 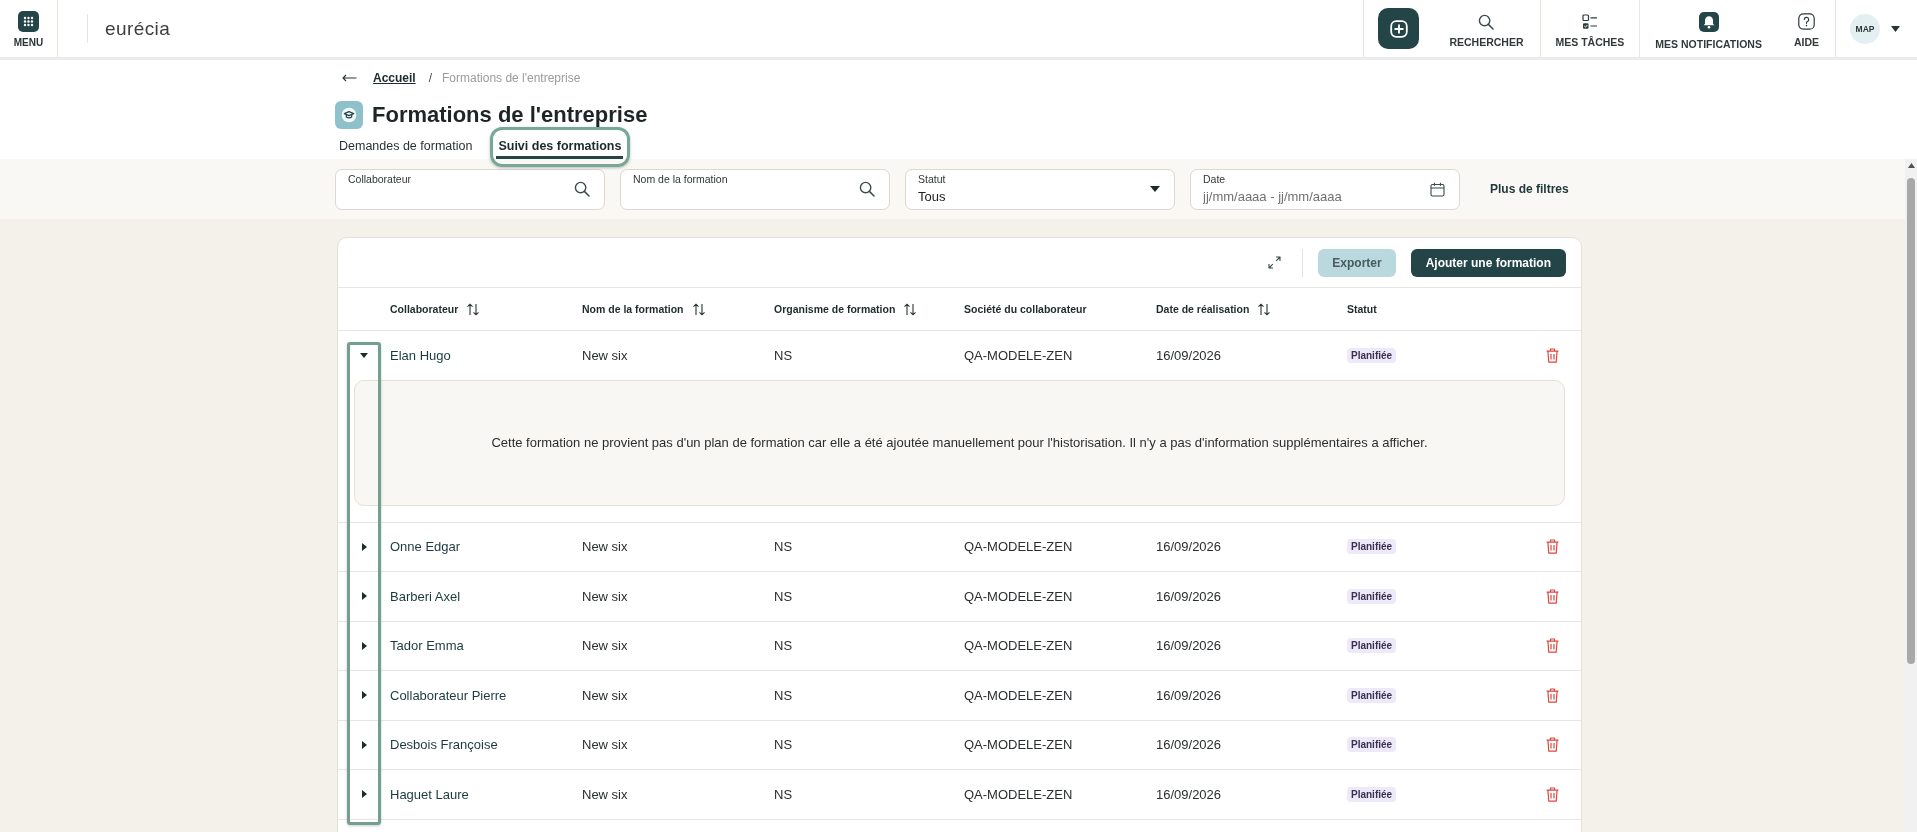 What do you see at coordinates (28, 21) in the screenshot?
I see `grid-icon` at bounding box center [28, 21].